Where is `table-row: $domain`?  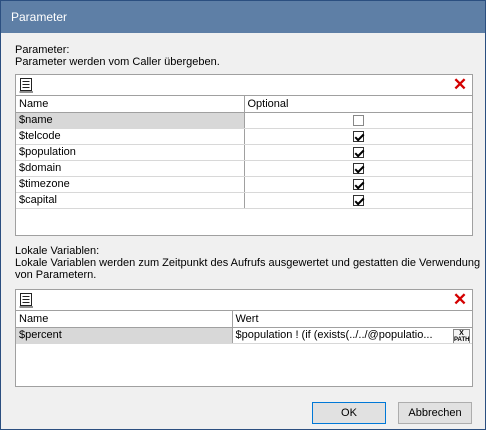 table-row: $domain is located at coordinates (244, 168).